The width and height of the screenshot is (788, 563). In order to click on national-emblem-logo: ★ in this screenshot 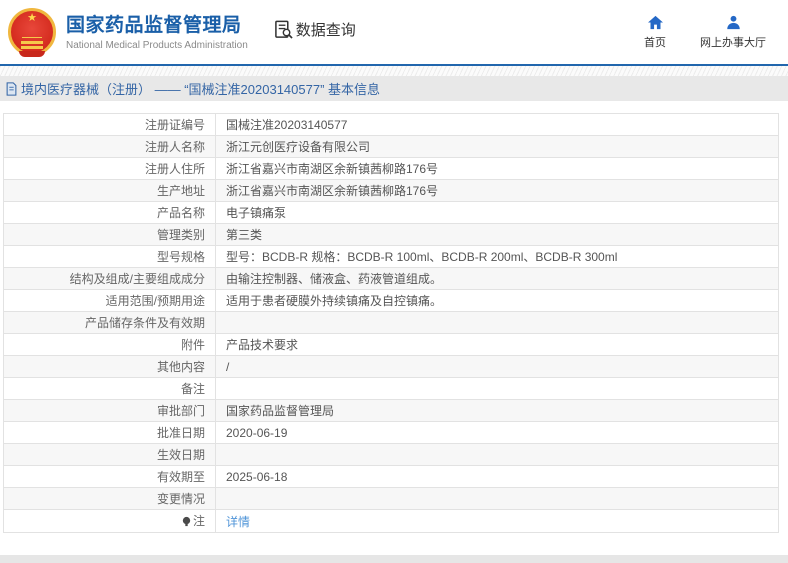, I will do `click(32, 32)`.